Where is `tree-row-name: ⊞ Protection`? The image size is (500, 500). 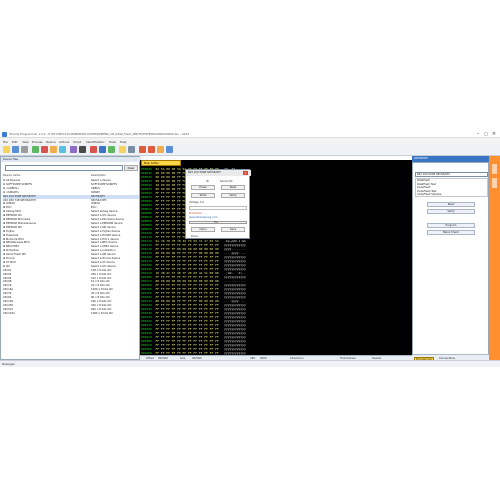 tree-row-name: ⊞ Protection is located at coordinates (11, 251).